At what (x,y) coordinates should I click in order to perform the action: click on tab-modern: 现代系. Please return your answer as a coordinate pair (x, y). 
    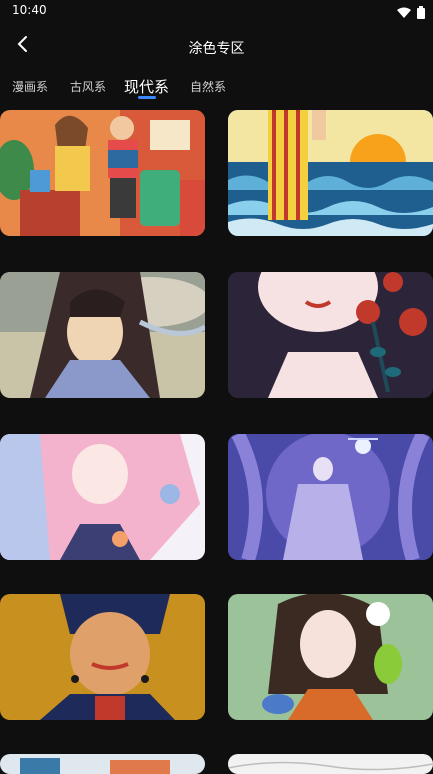
    Looking at the image, I should click on (146, 86).